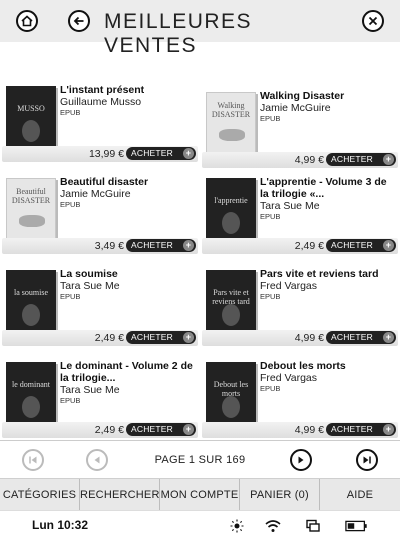 The image size is (400, 540). Describe the element at coordinates (128, 182) in the screenshot. I see `book-title: Beautiful disaster` at that location.